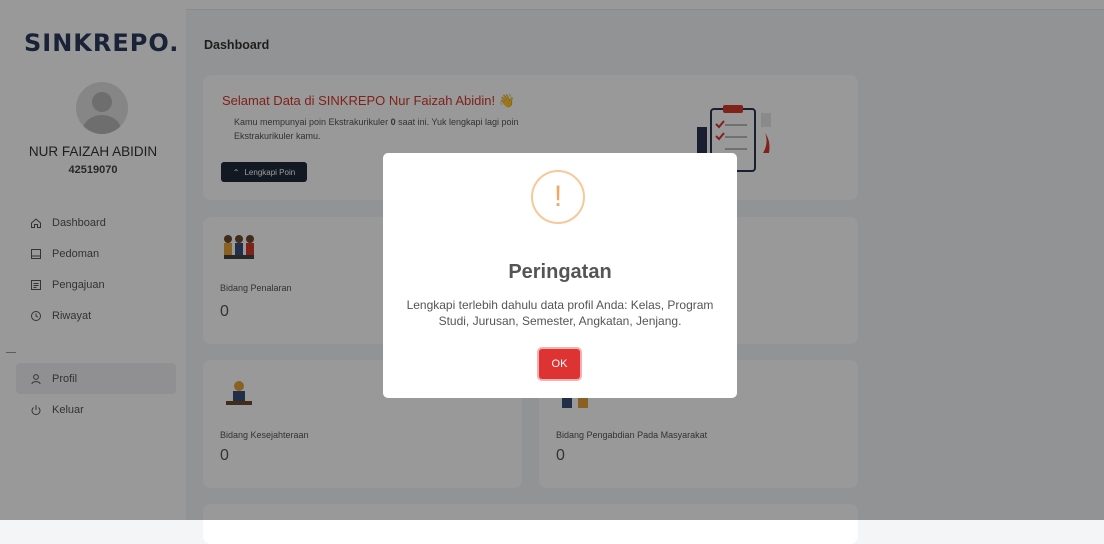 Image resolution: width=1104 pixels, height=544 pixels. Describe the element at coordinates (558, 197) in the screenshot. I see `warning-icon: !` at that location.